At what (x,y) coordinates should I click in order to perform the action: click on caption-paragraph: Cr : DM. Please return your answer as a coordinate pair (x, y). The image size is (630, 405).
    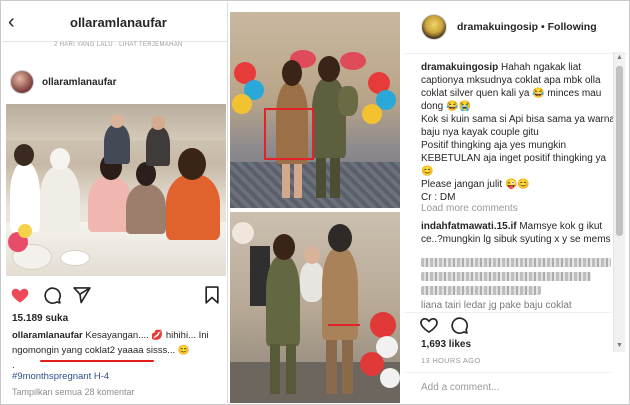
    Looking at the image, I should click on (438, 197).